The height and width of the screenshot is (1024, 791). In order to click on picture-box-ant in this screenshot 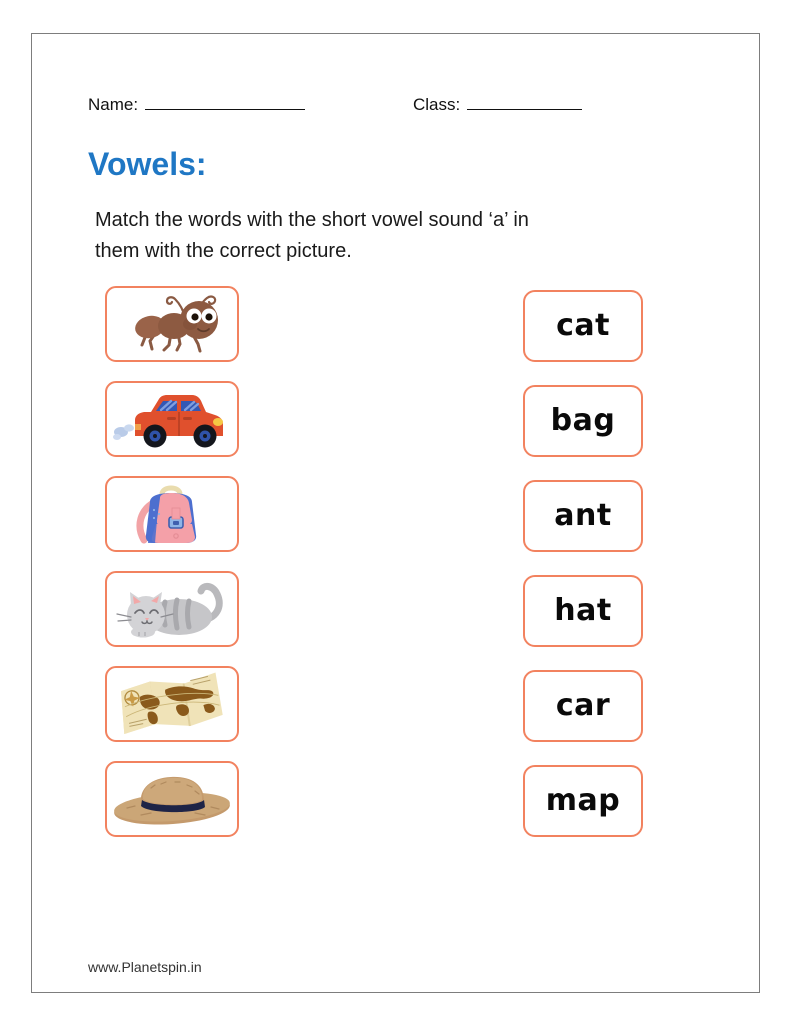, I will do `click(172, 324)`.